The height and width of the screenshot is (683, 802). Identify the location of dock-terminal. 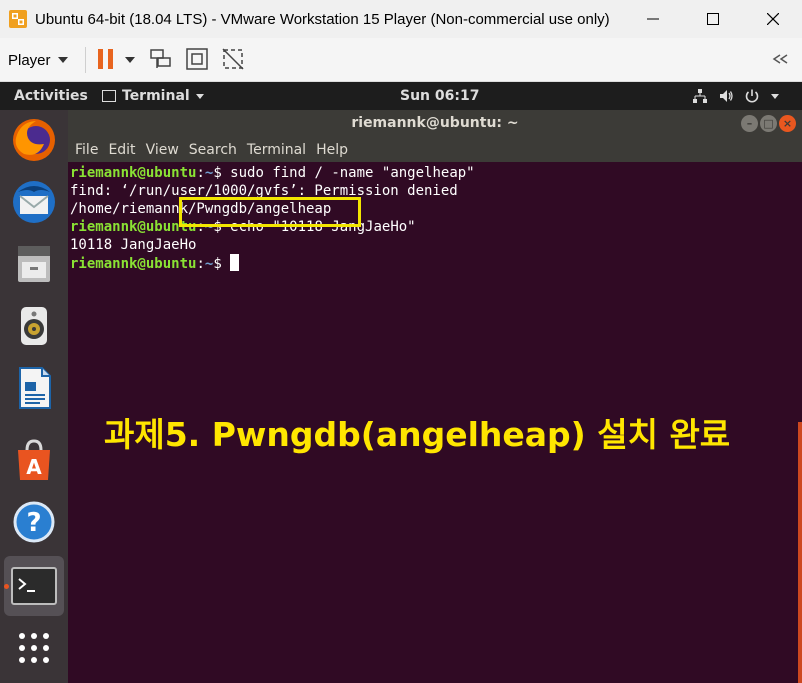
(34, 586).